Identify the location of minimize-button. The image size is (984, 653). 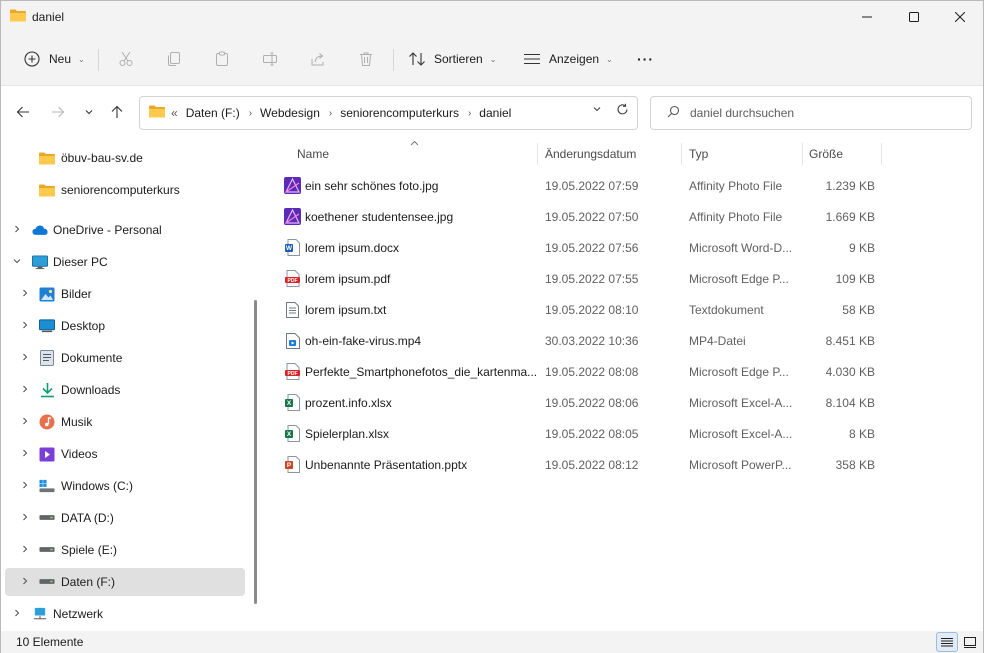
(867, 17).